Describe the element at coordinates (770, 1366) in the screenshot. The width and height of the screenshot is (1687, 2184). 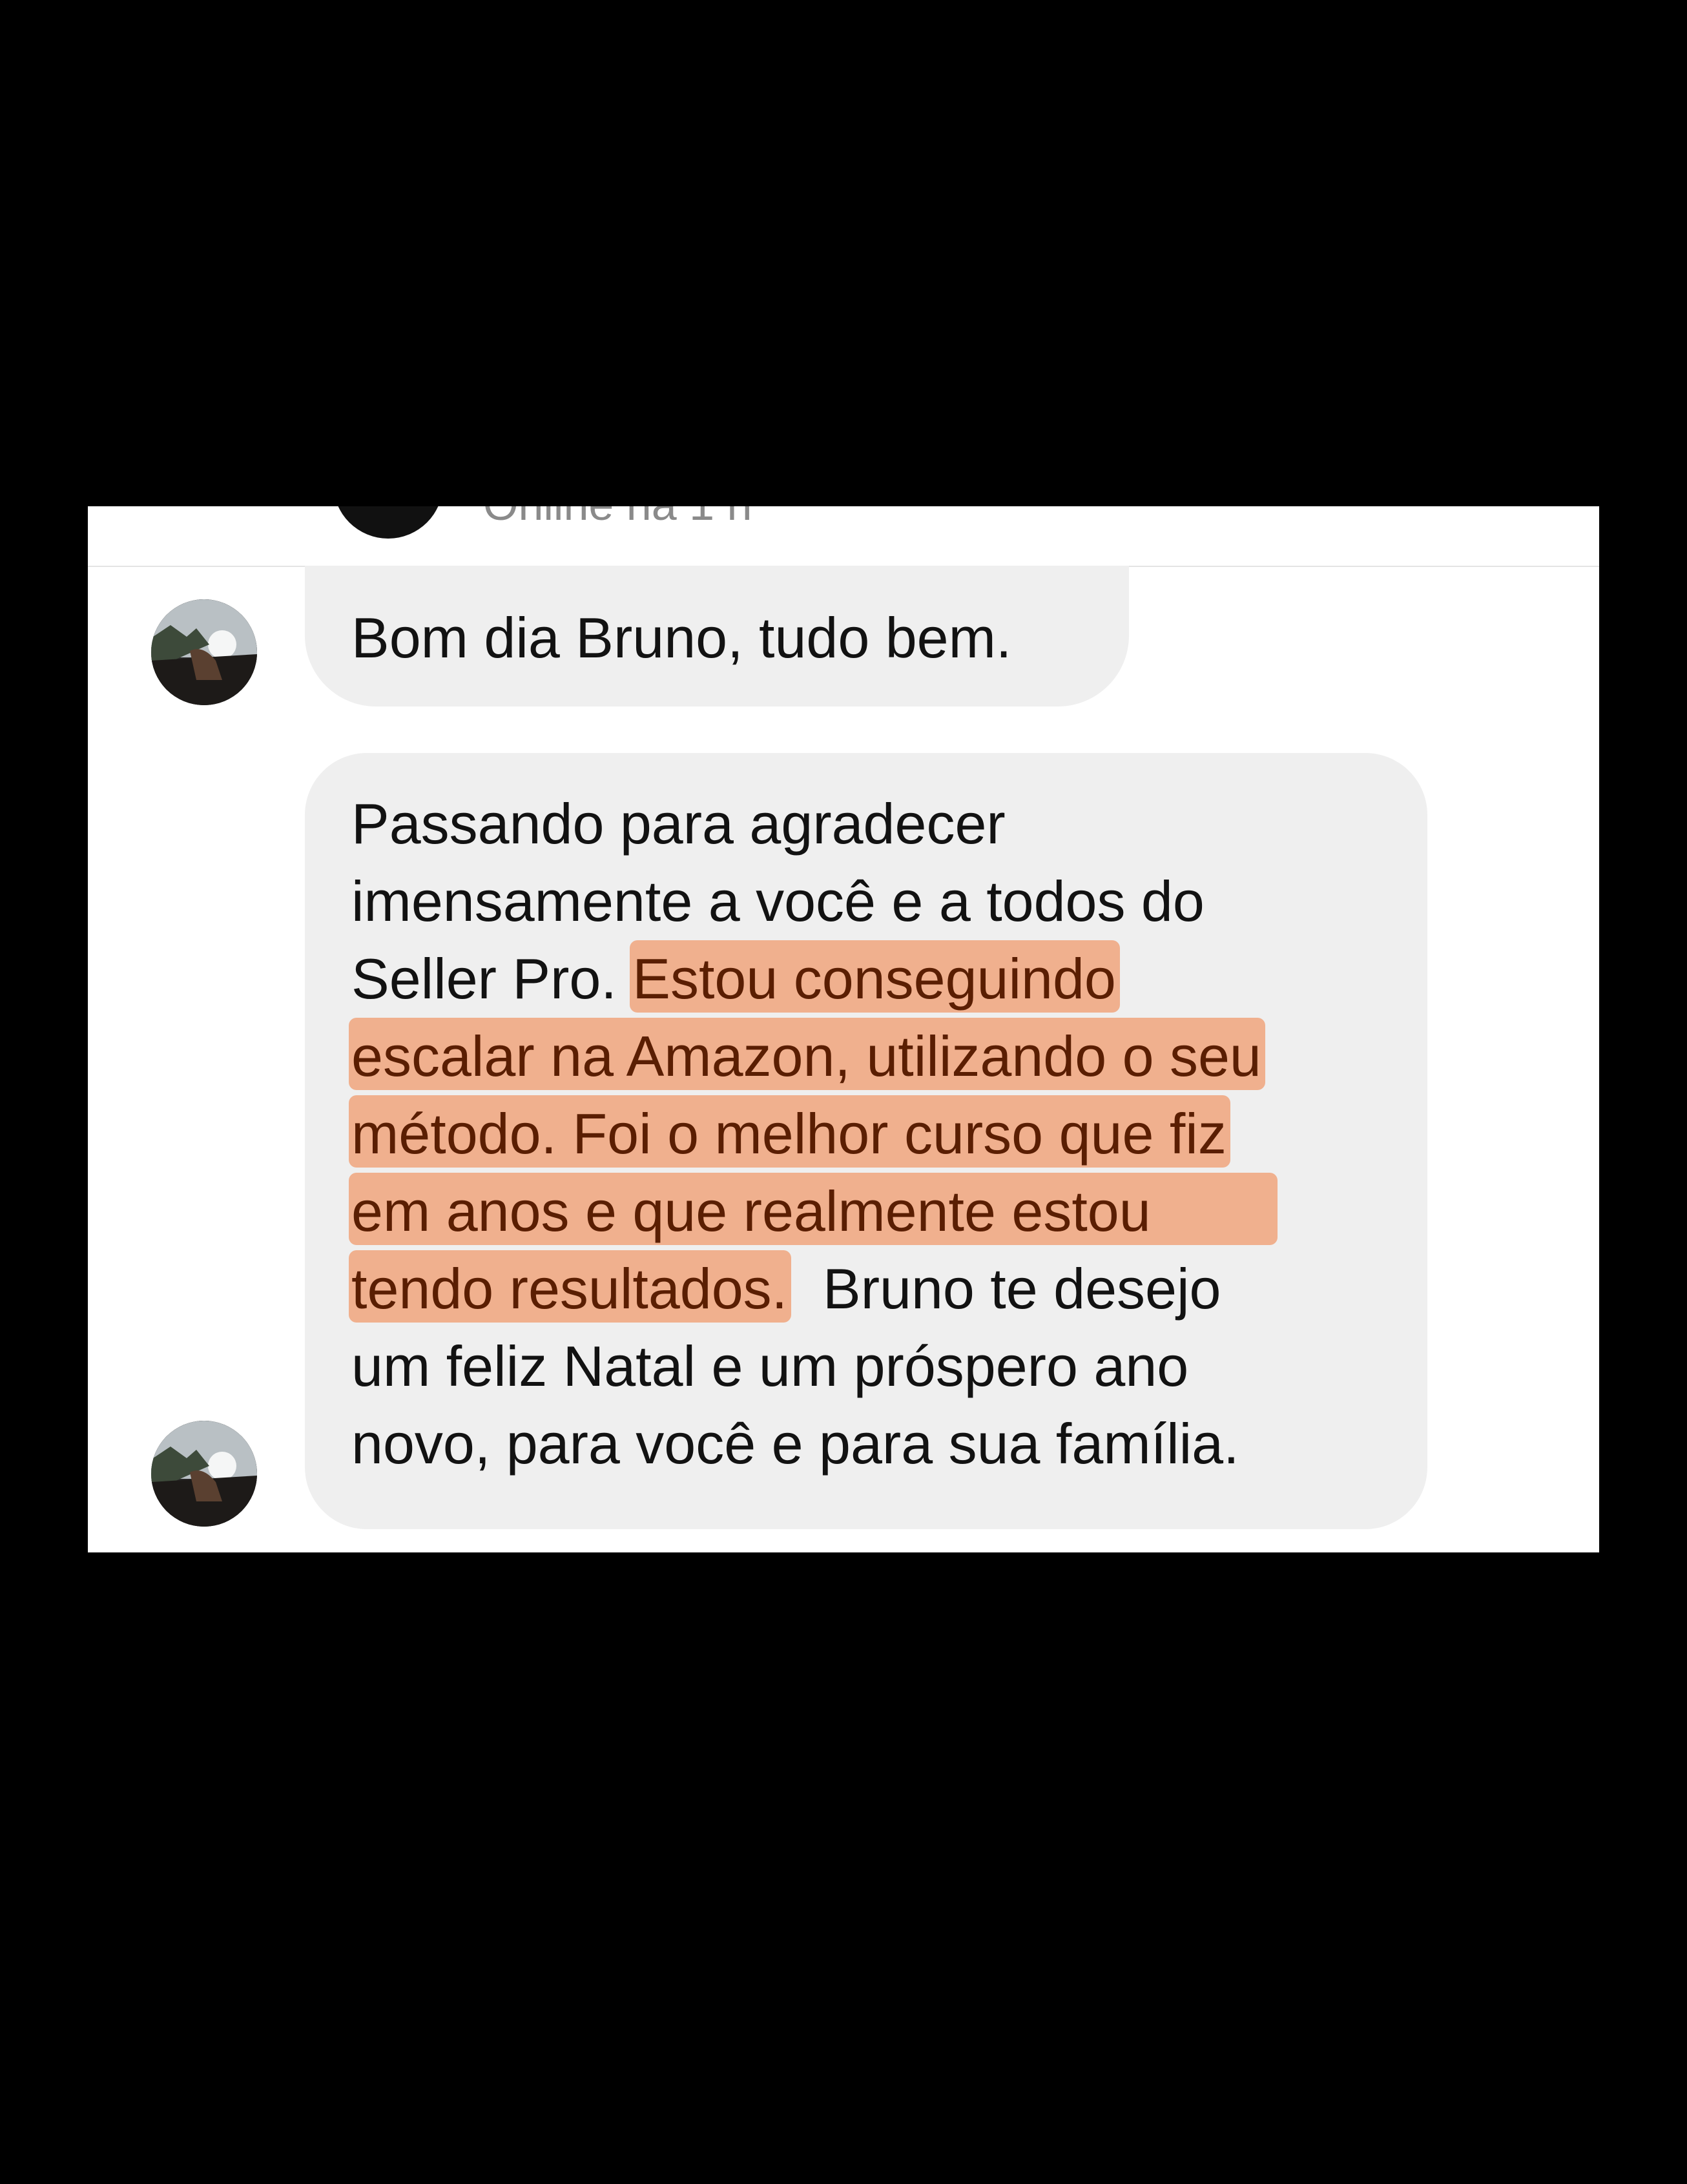
I see `message-line: um feliz Natal e um próspero ano` at that location.